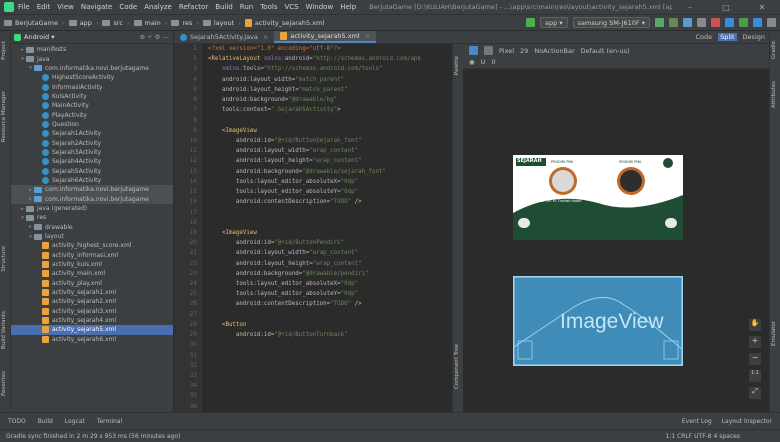 The image size is (780, 442). Describe the element at coordinates (128, 7) in the screenshot. I see `menu-item-code: Code` at that location.